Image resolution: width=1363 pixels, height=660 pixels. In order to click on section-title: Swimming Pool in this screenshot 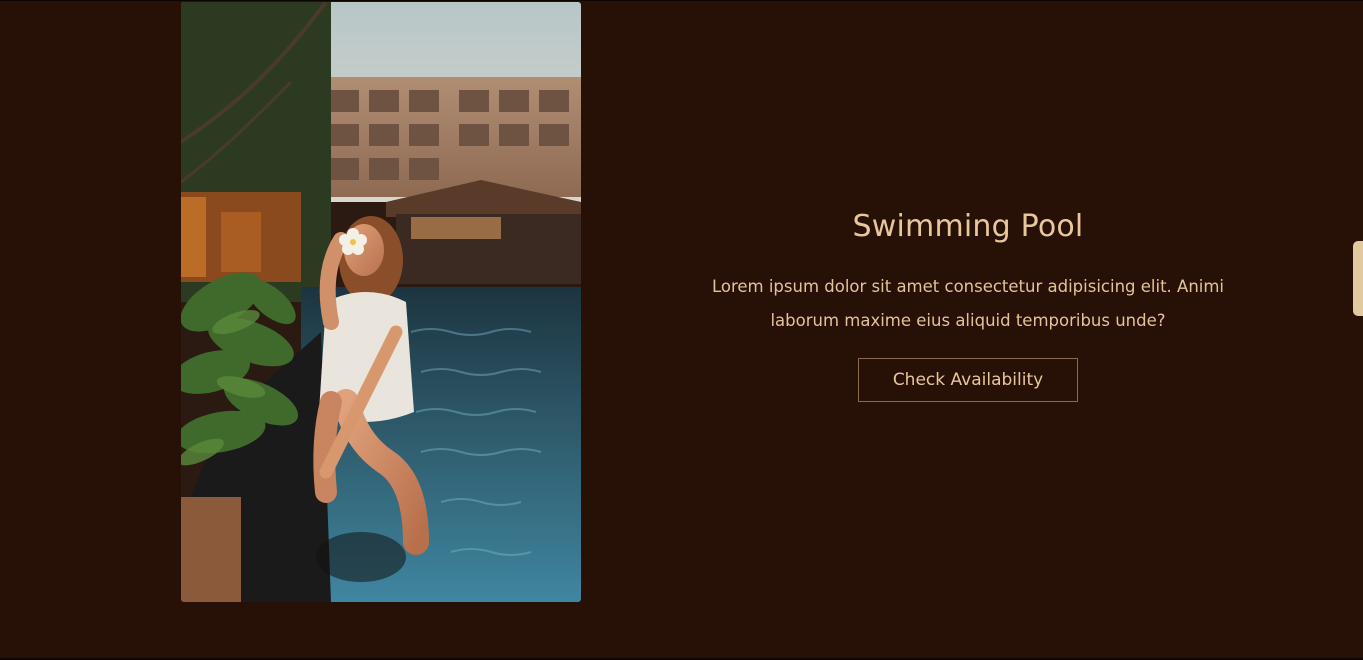, I will do `click(968, 226)`.